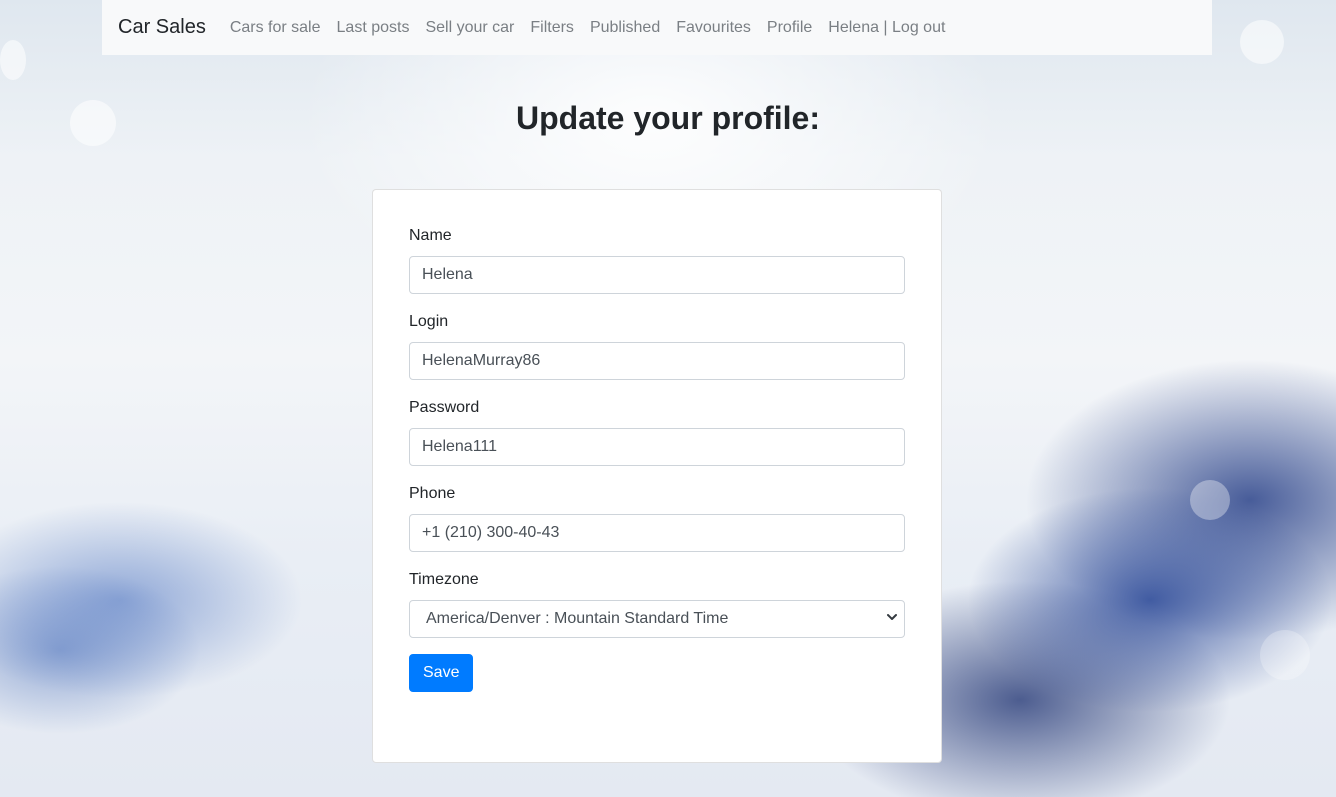  What do you see at coordinates (886, 28) in the screenshot?
I see `nav-link-user-logout: Helena | Log out` at bounding box center [886, 28].